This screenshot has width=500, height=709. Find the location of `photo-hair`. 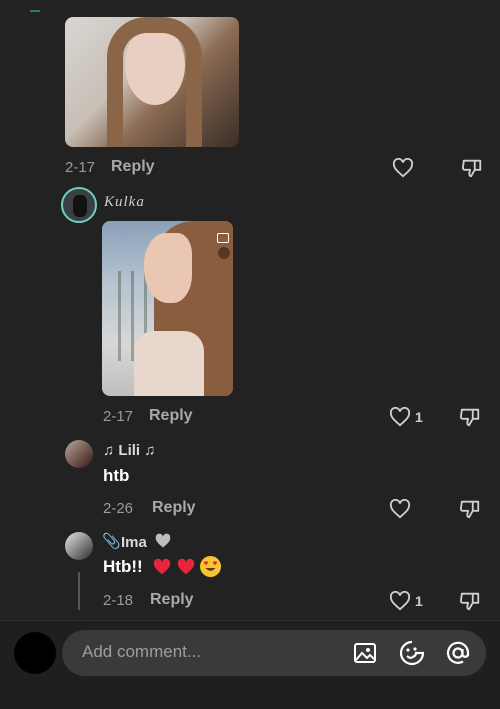

photo-hair is located at coordinates (154, 82).